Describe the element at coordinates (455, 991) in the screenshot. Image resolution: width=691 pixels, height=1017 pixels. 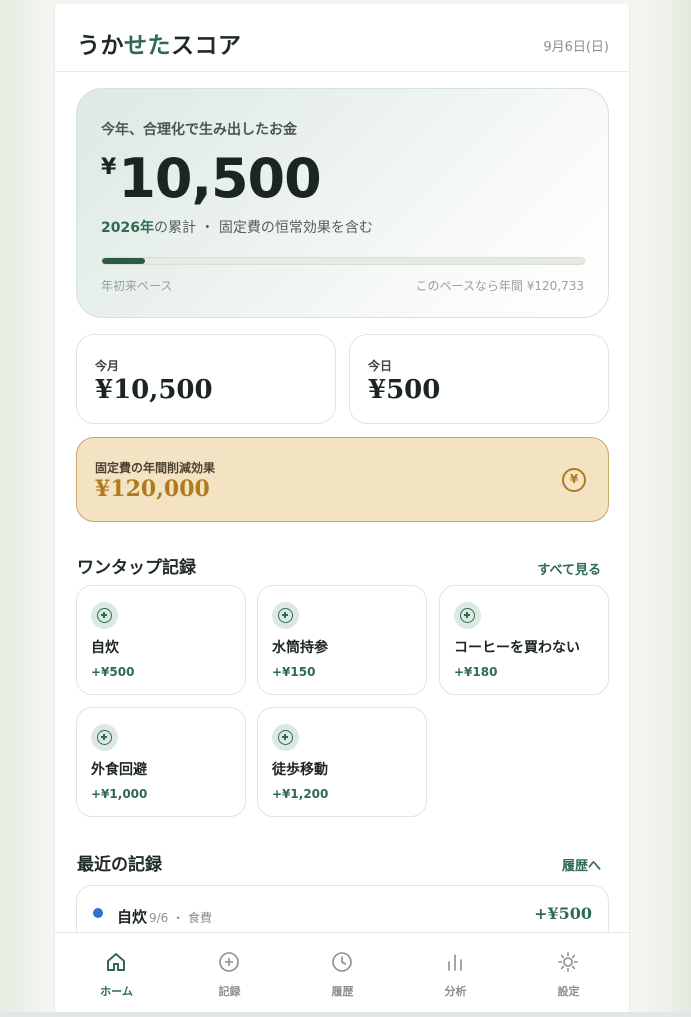
I see `nav-analytics-label: 分析` at that location.